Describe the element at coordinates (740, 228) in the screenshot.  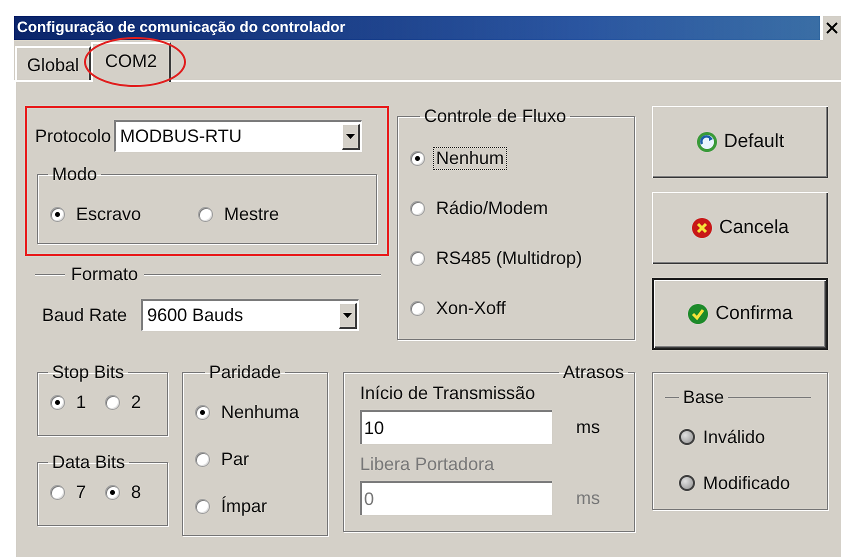
I see `button: Cancela` at that location.